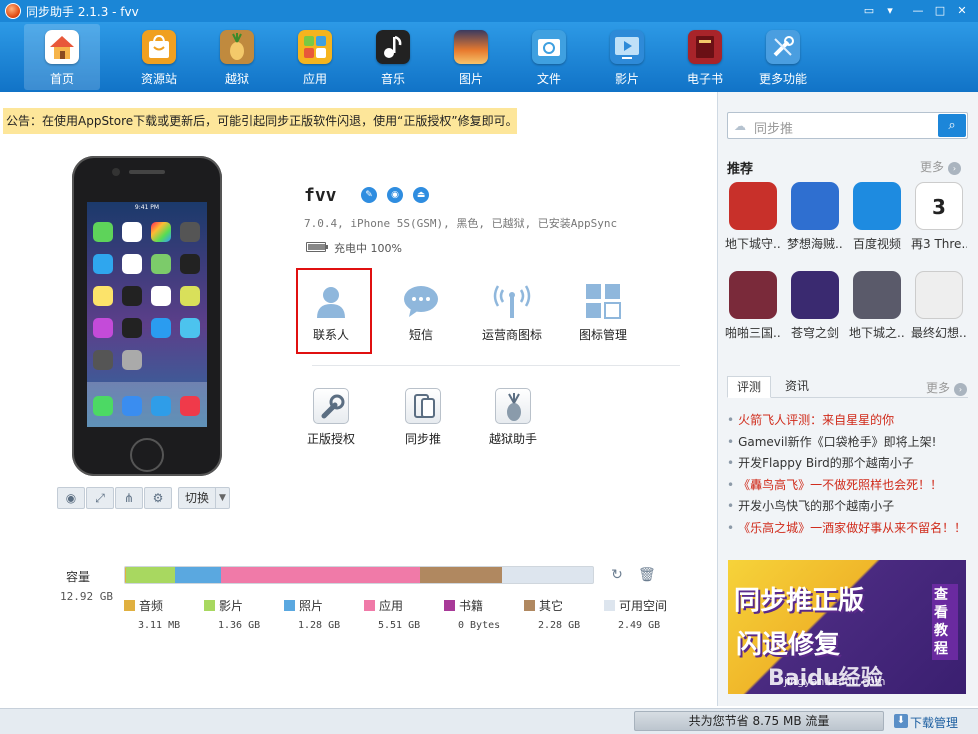 The width and height of the screenshot is (978, 734). I want to click on close-button: ✕, so click(962, 11).